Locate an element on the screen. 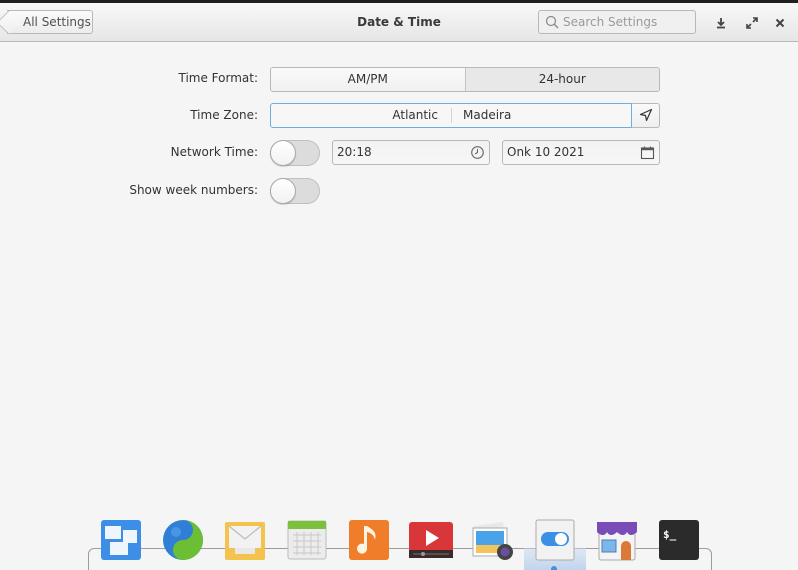 The height and width of the screenshot is (570, 798). time-zone-separator is located at coordinates (451, 115).